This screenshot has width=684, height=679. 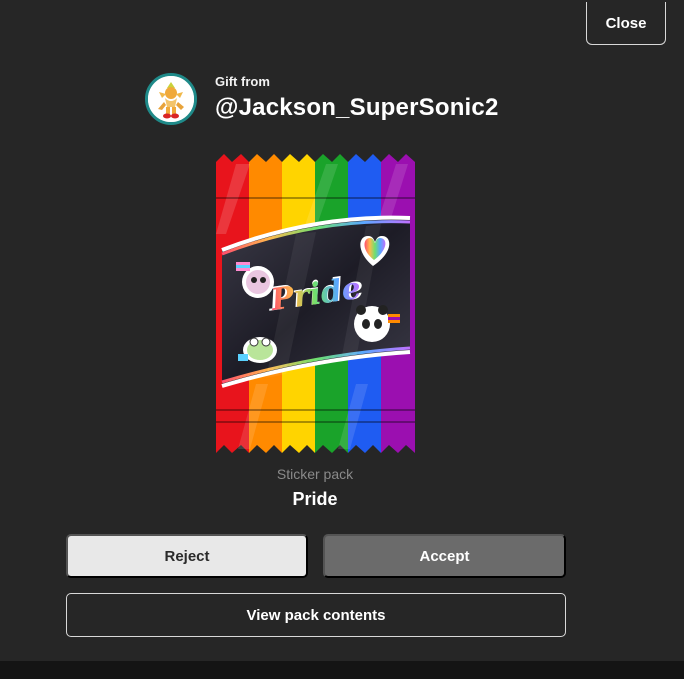 I want to click on reject-button: Reject, so click(x=187, y=556).